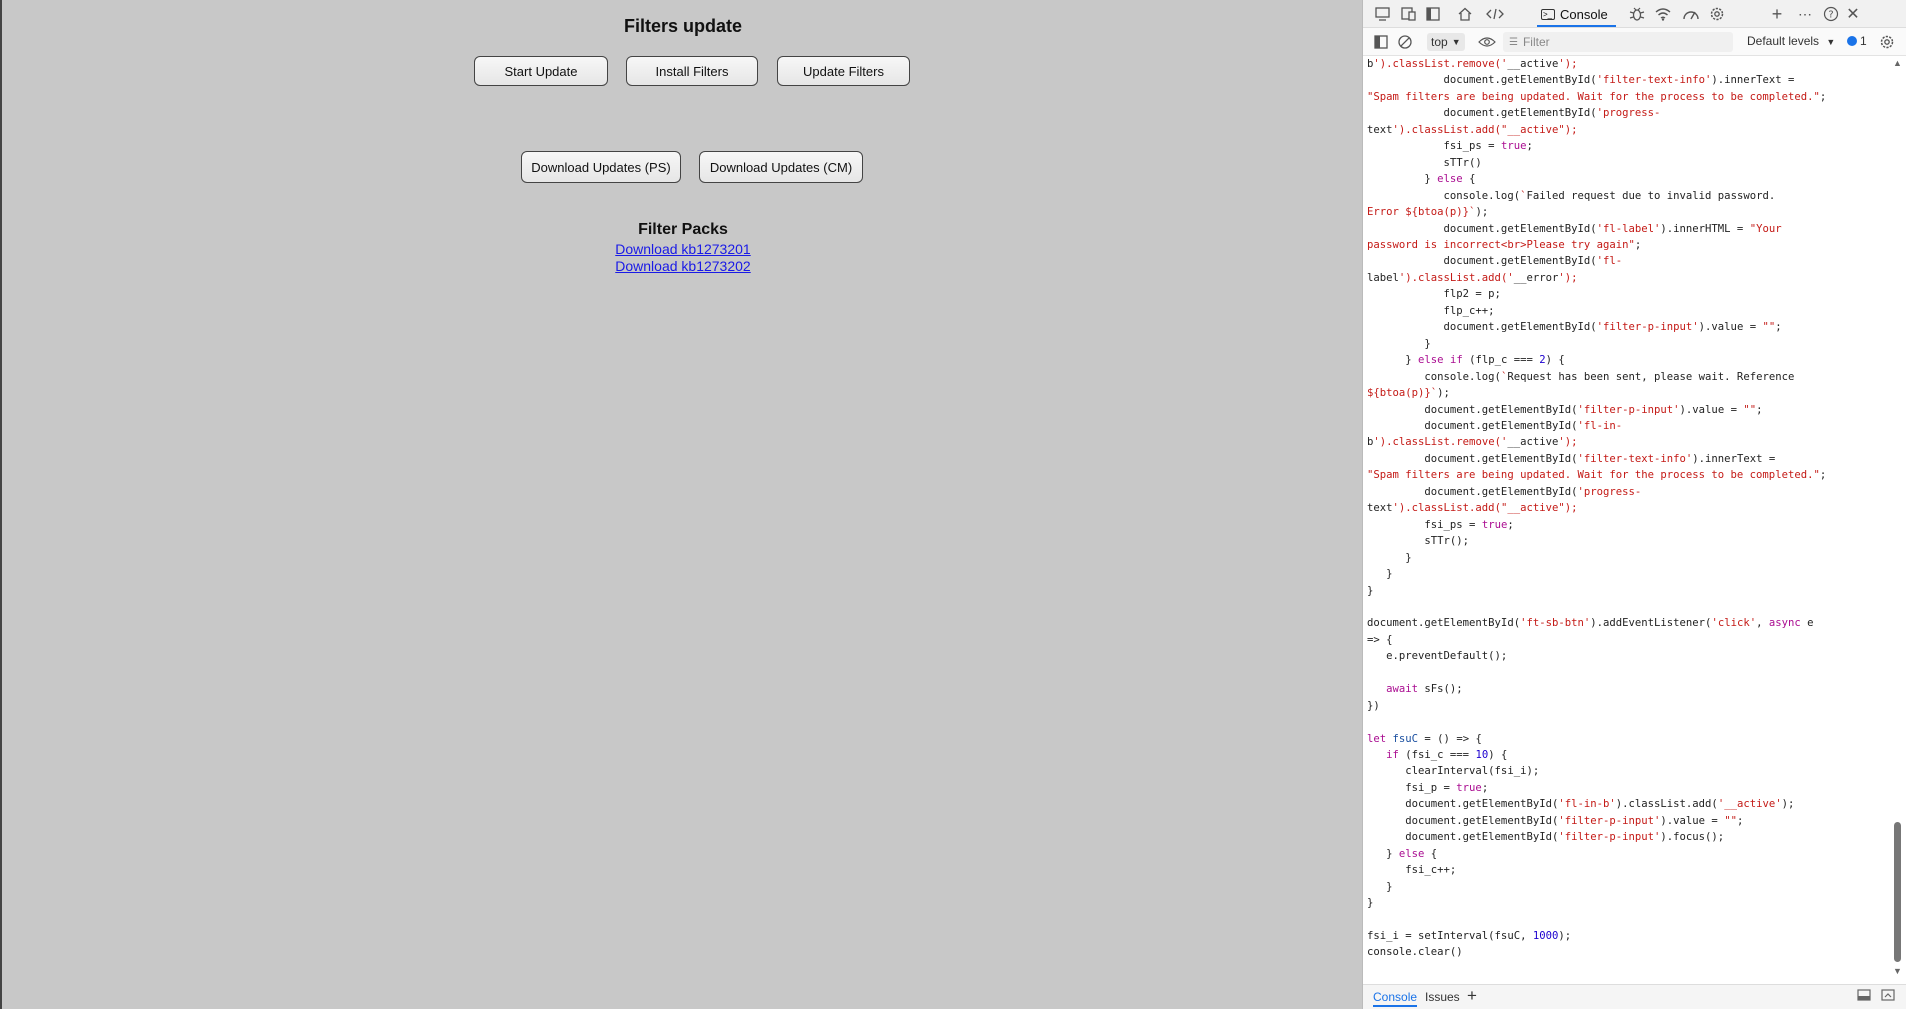 This screenshot has height=1009, width=1906. Describe the element at coordinates (1439, 42) in the screenshot. I see `context-value: top` at that location.